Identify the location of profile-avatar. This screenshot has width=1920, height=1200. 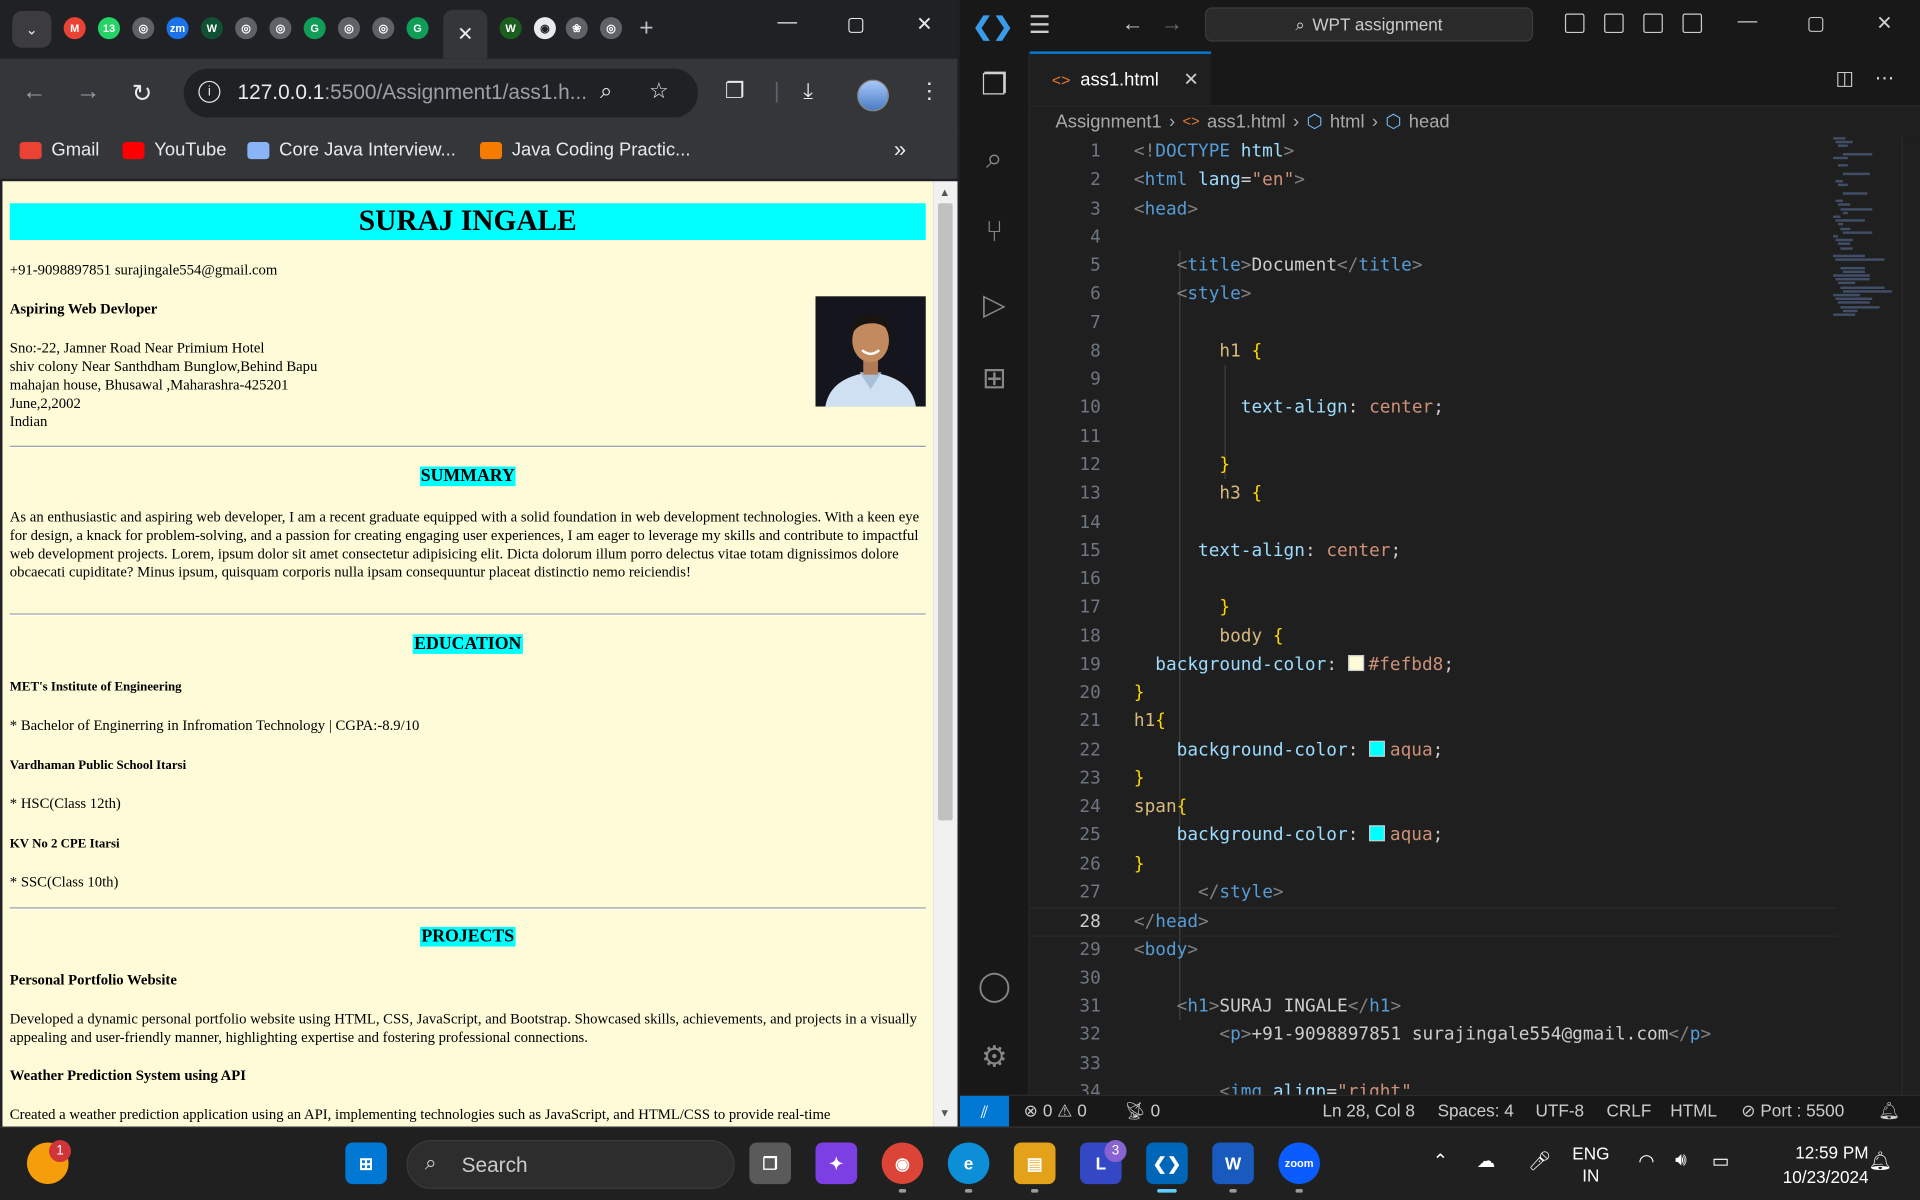
(873, 95).